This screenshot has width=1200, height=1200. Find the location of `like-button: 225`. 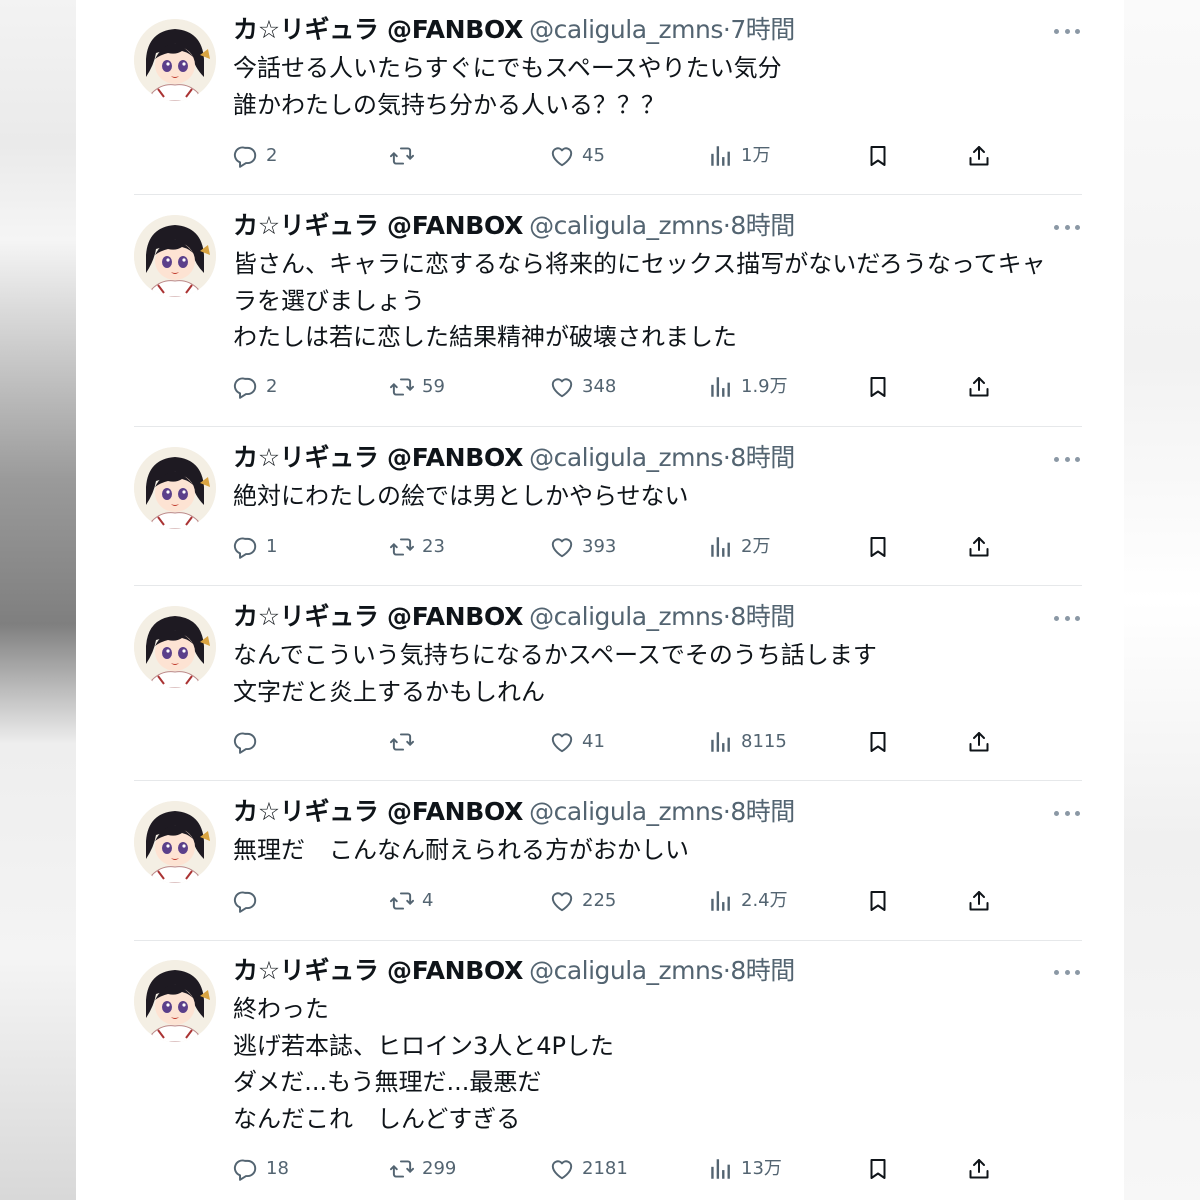

like-button: 225 is located at coordinates (582, 901).